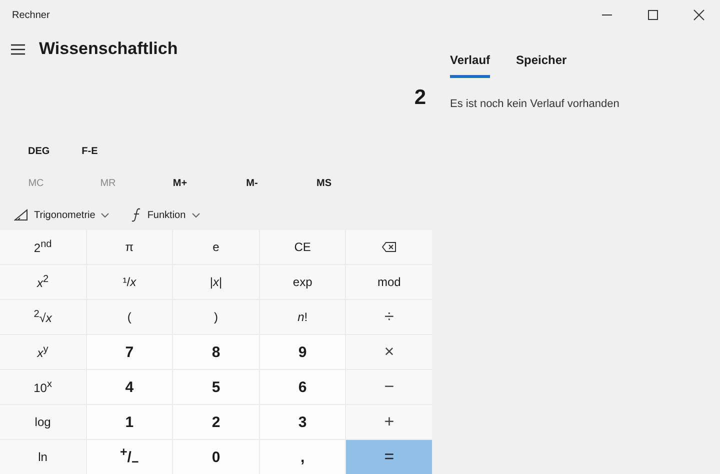 This screenshot has width=720, height=474. What do you see at coordinates (129, 387) in the screenshot?
I see `key-button: 4` at bounding box center [129, 387].